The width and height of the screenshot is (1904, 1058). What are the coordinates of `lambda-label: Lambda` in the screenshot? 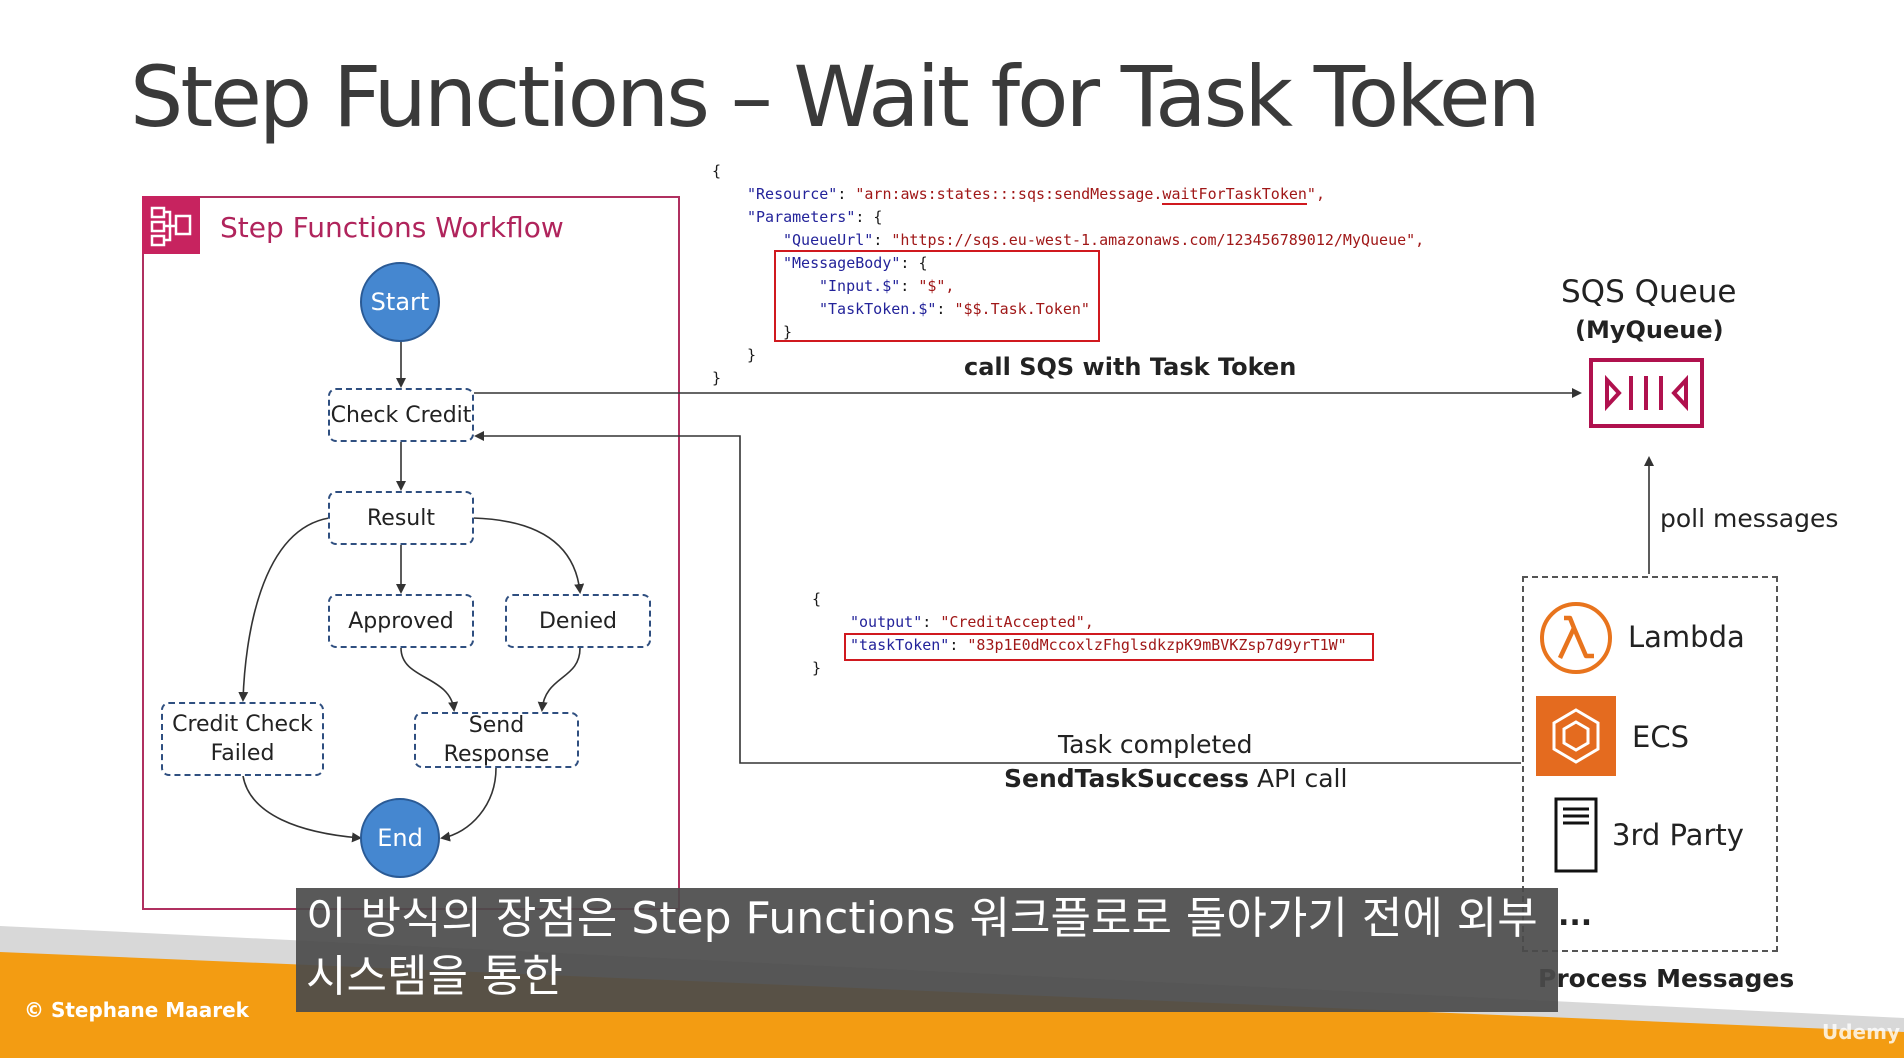 It's located at (1686, 637).